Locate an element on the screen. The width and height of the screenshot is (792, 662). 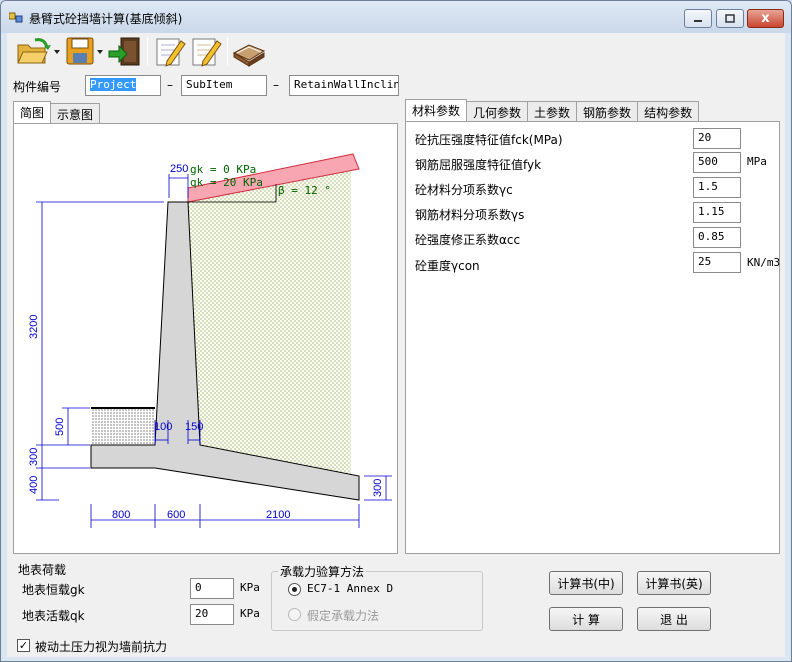
fck-label: 砼抗压强度特征值fck(MPa) is located at coordinates (489, 140).